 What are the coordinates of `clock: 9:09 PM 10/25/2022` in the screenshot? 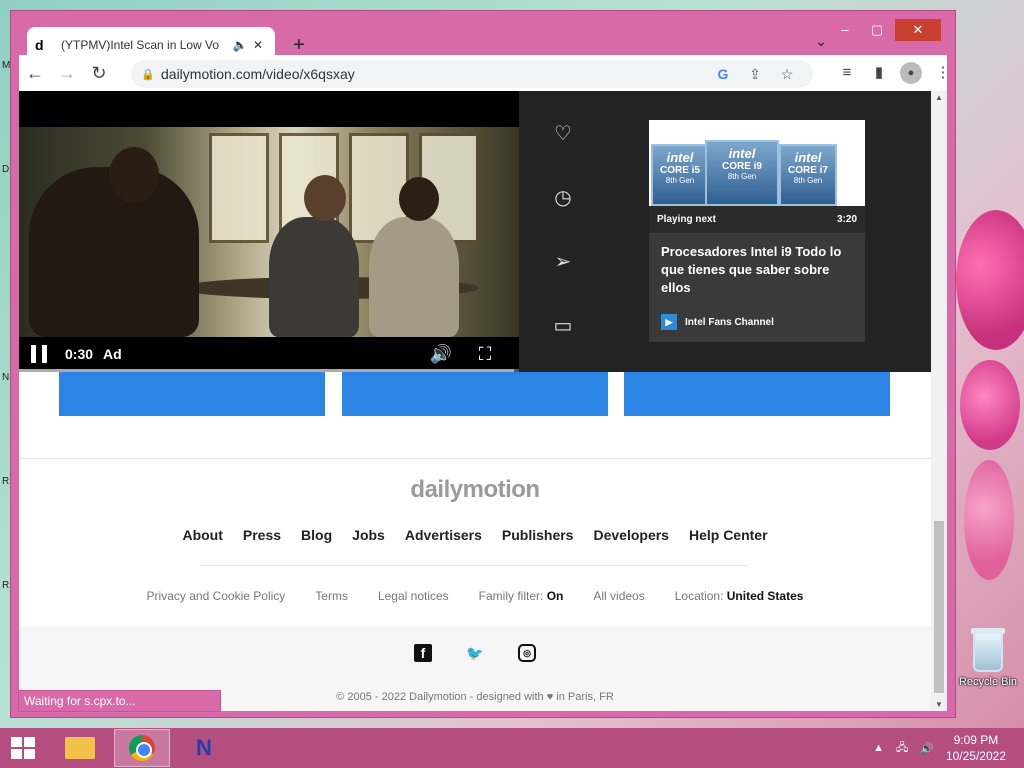 It's located at (976, 748).